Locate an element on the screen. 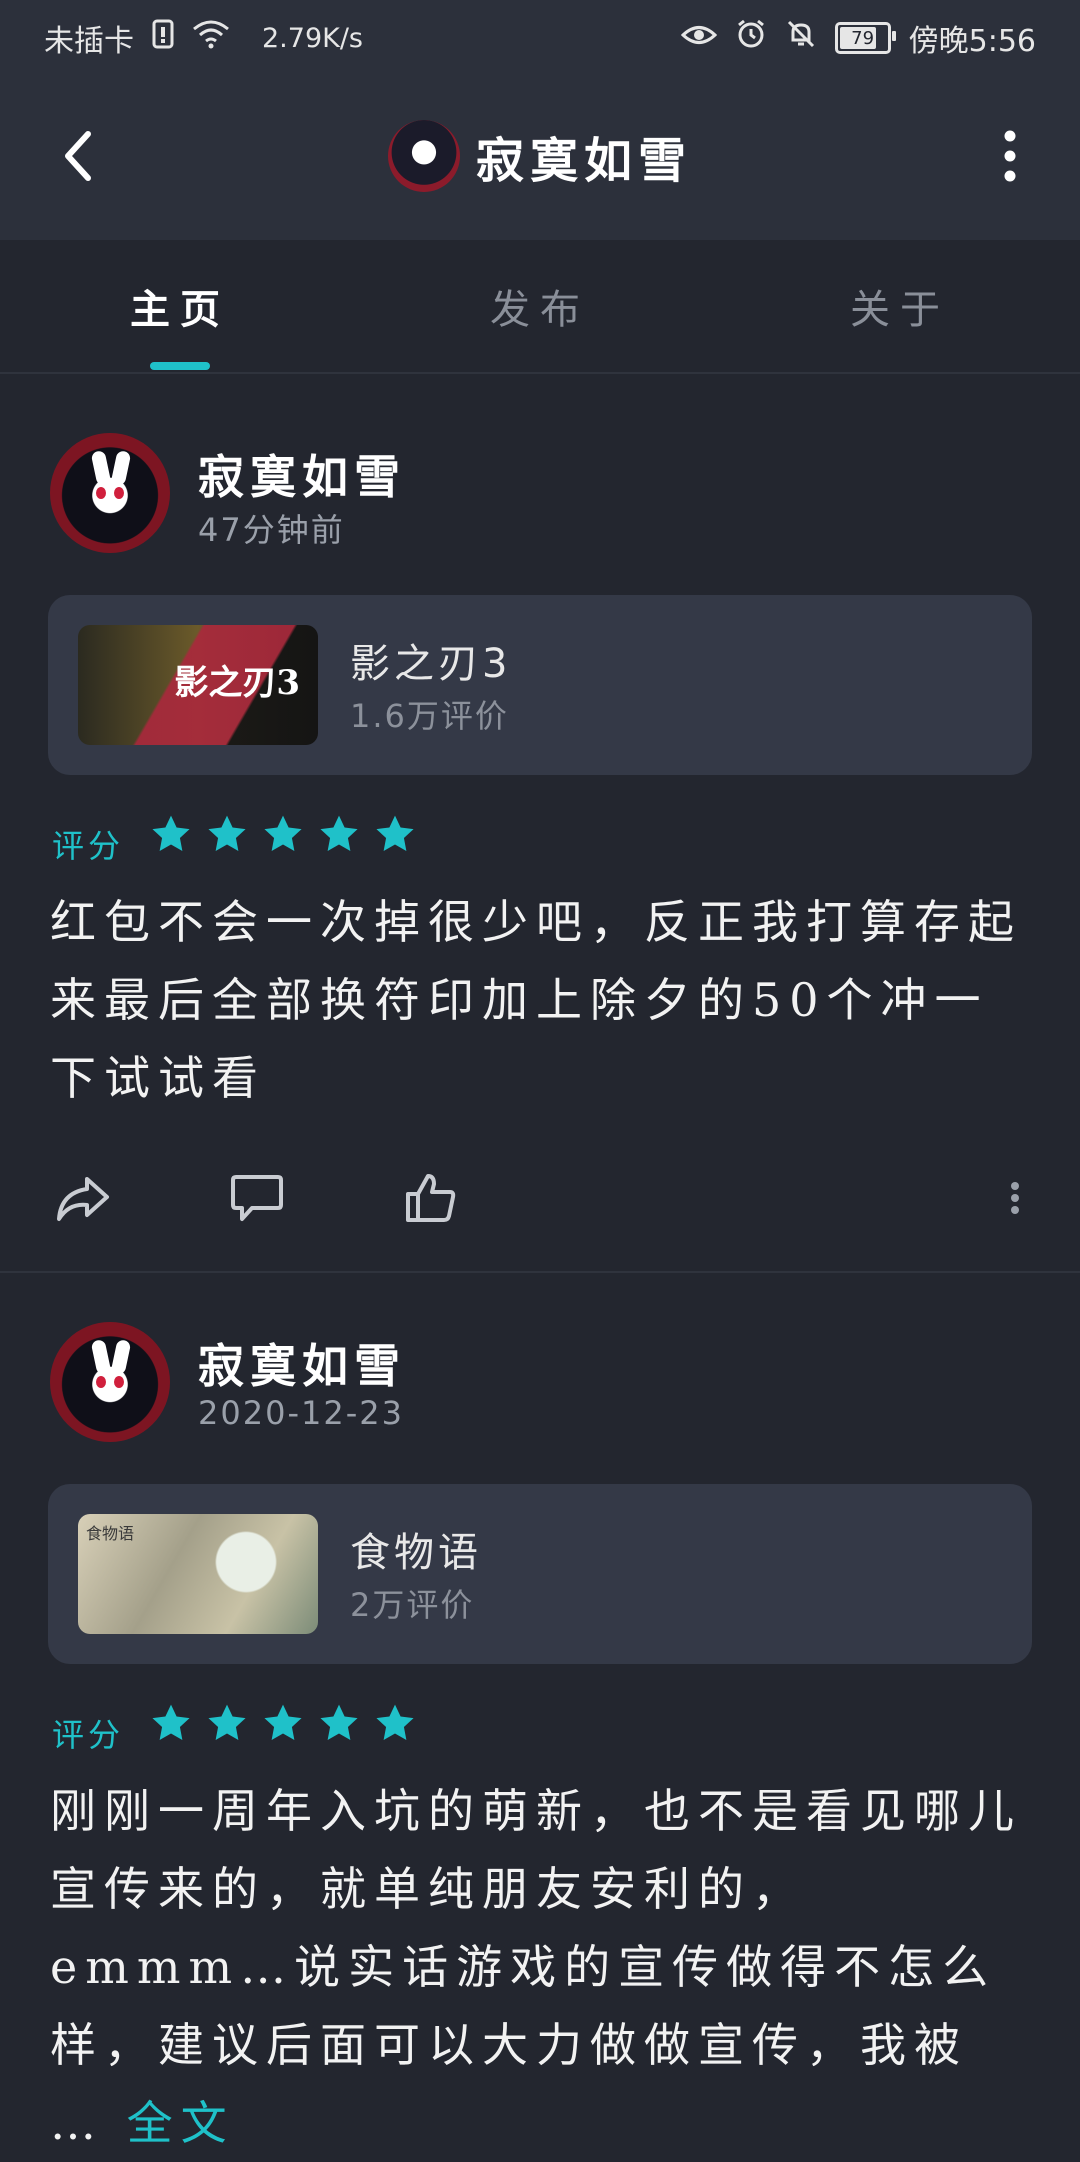 The image size is (1080, 2162). clock-text: 傍晚5:56 is located at coordinates (972, 41).